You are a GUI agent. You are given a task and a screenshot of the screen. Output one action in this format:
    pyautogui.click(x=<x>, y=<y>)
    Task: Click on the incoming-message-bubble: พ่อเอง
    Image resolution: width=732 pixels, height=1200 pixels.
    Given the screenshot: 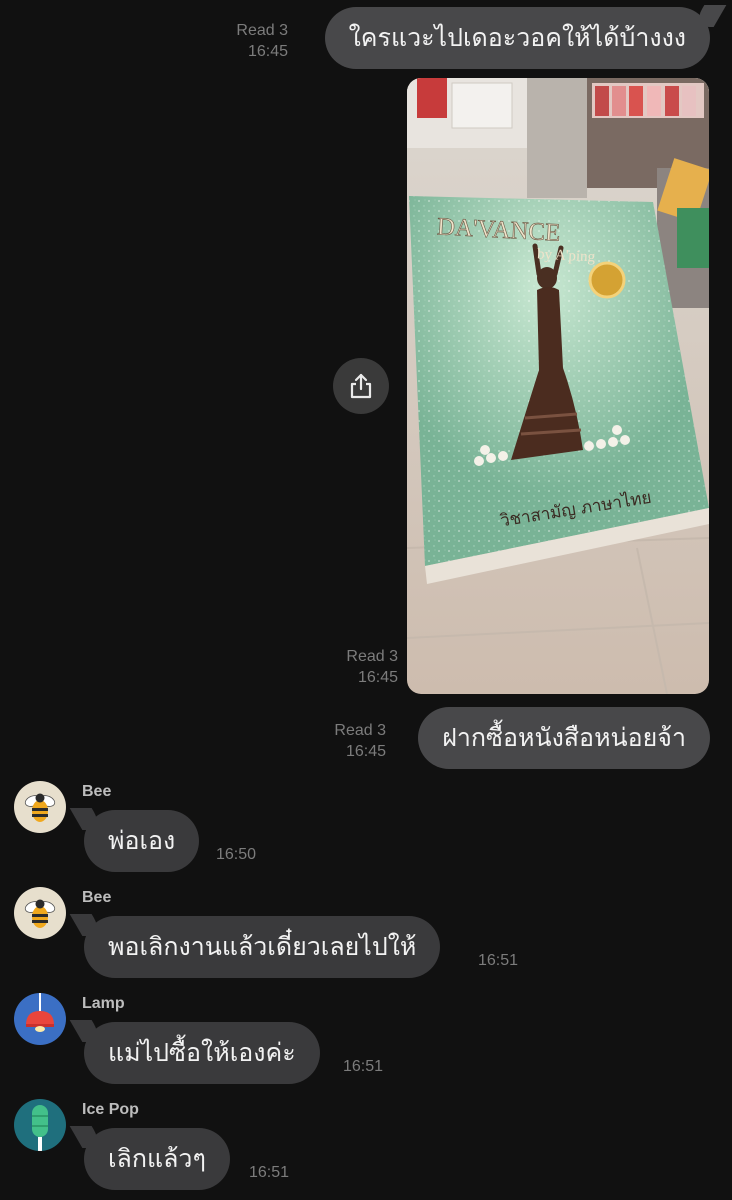 What is the action you would take?
    pyautogui.click(x=134, y=840)
    